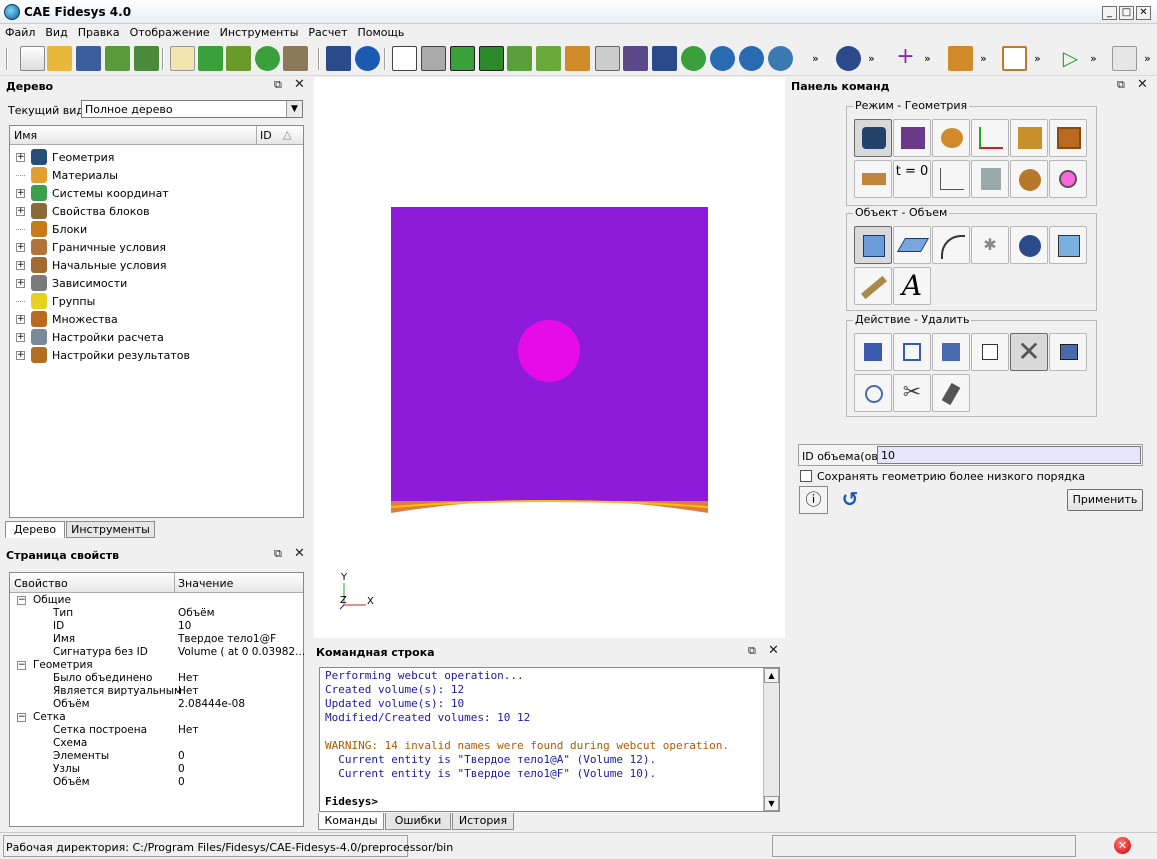  What do you see at coordinates (156, 600) in the screenshot?
I see `prop-group-row: − Общие` at bounding box center [156, 600].